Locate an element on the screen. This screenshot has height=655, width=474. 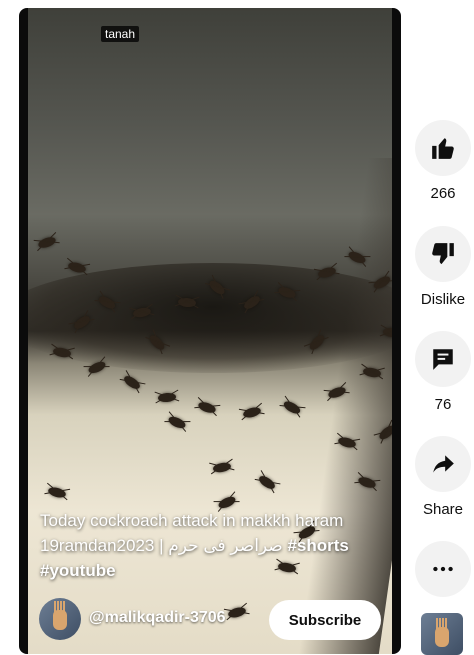
comment-icon is located at coordinates (443, 359).